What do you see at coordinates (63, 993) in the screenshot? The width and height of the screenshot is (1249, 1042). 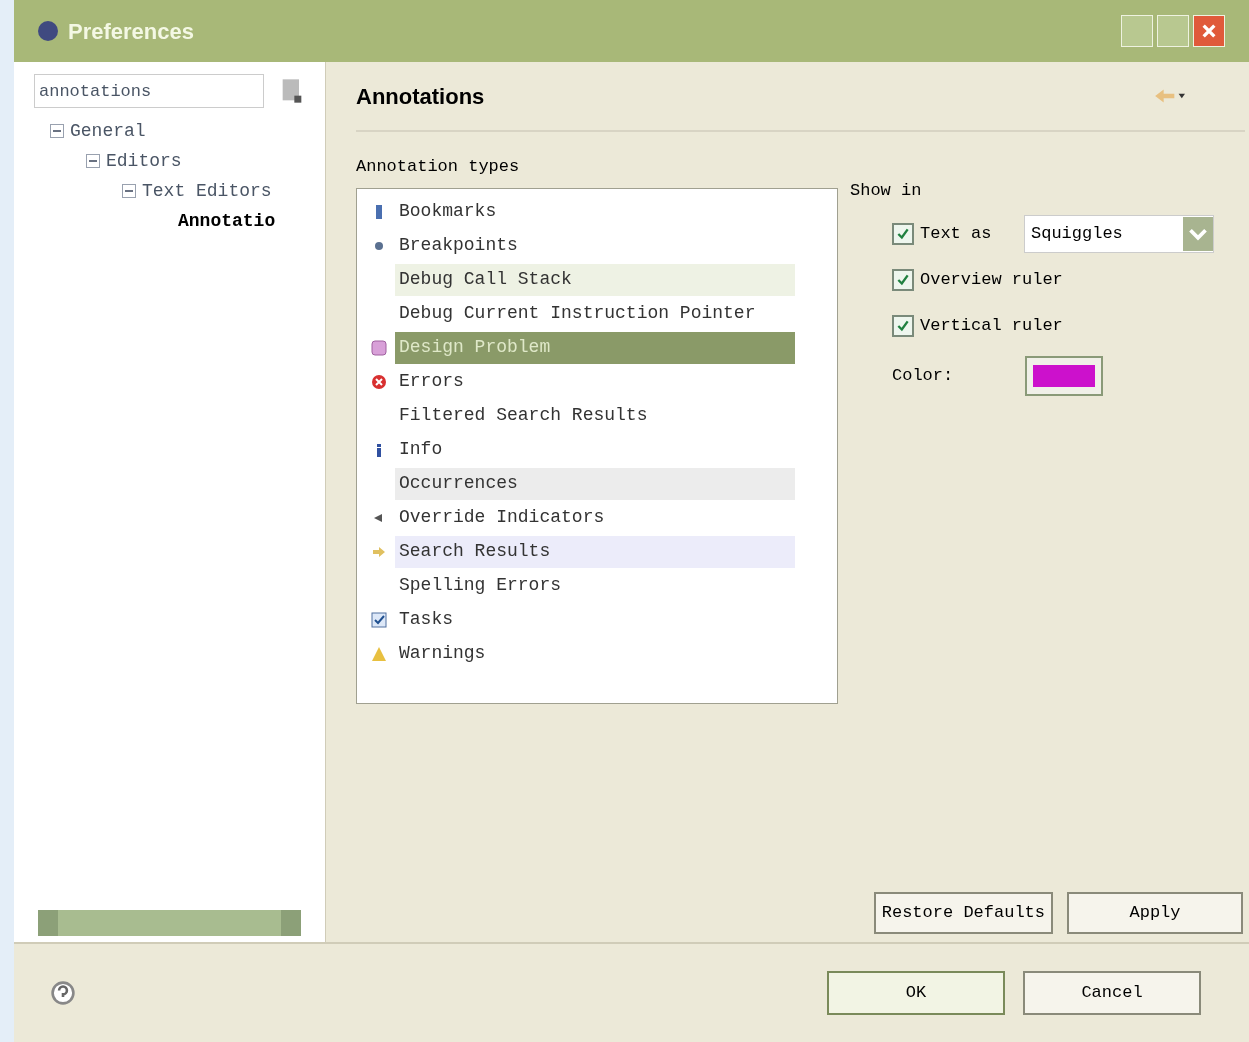 I see `help-icon` at bounding box center [63, 993].